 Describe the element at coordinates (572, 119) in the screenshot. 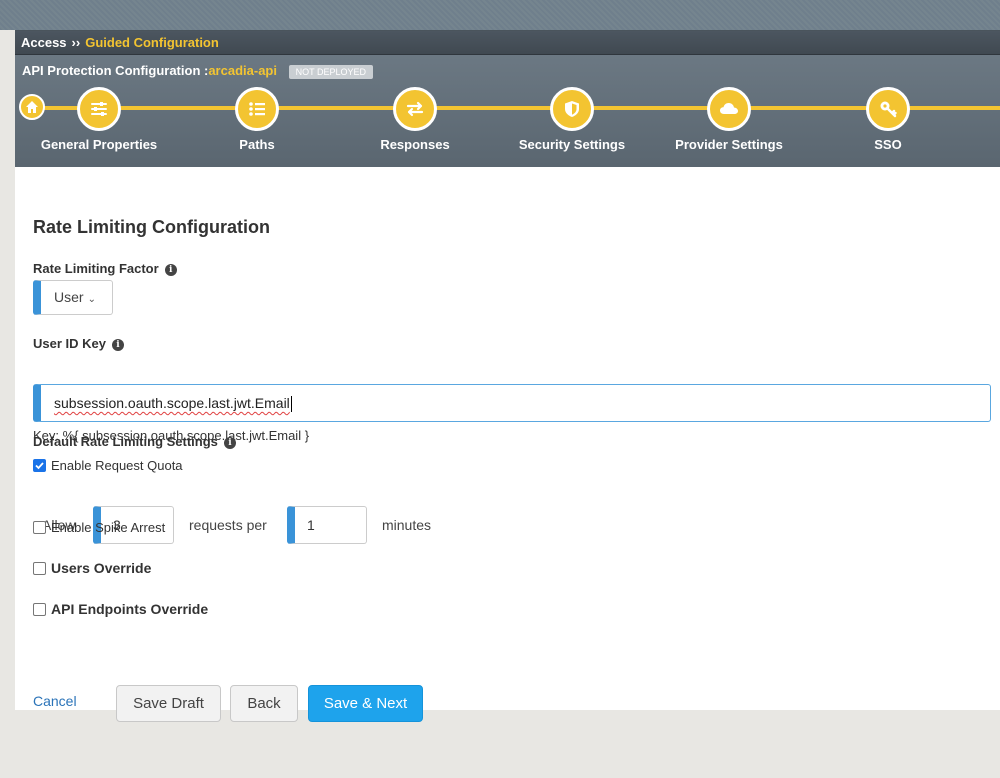

I see `step-security-settings: Security Settings` at that location.